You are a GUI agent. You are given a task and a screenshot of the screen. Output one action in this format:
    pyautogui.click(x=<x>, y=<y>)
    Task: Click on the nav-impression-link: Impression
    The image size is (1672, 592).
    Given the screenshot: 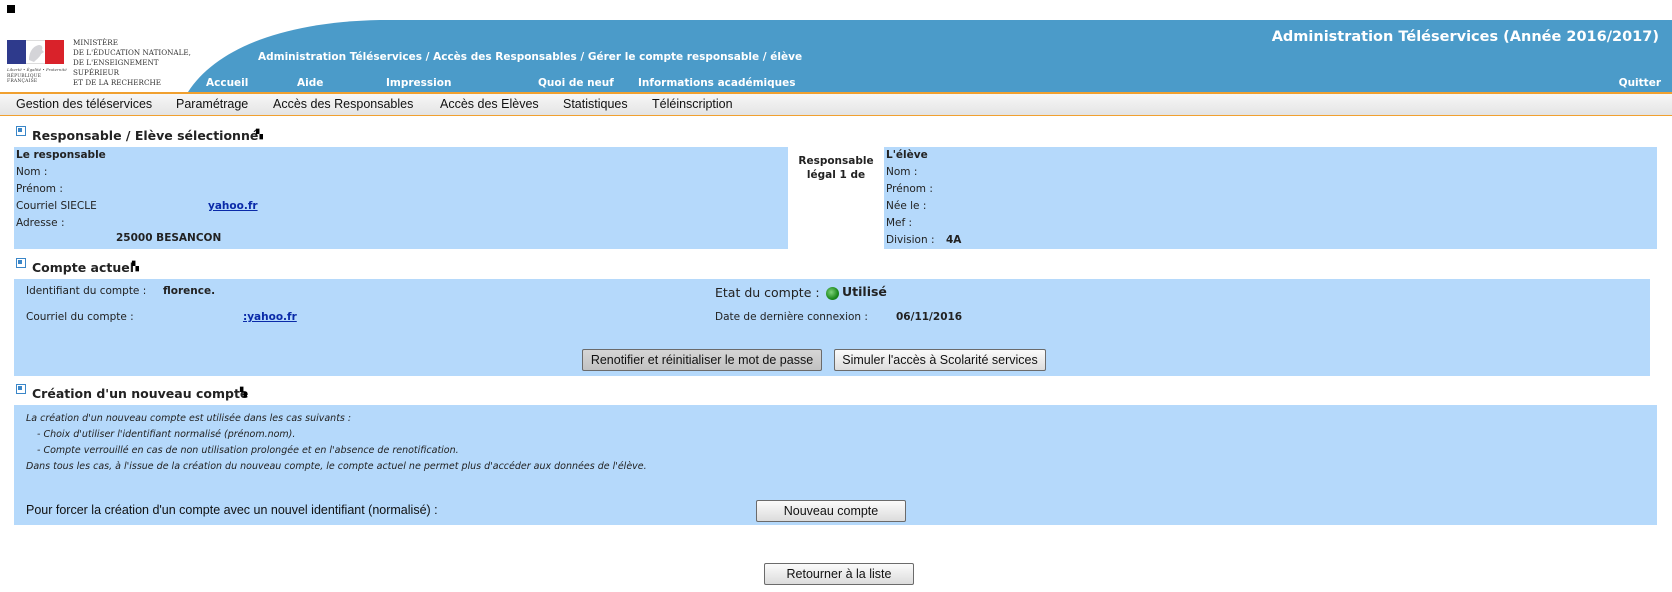 What is the action you would take?
    pyautogui.click(x=418, y=83)
    